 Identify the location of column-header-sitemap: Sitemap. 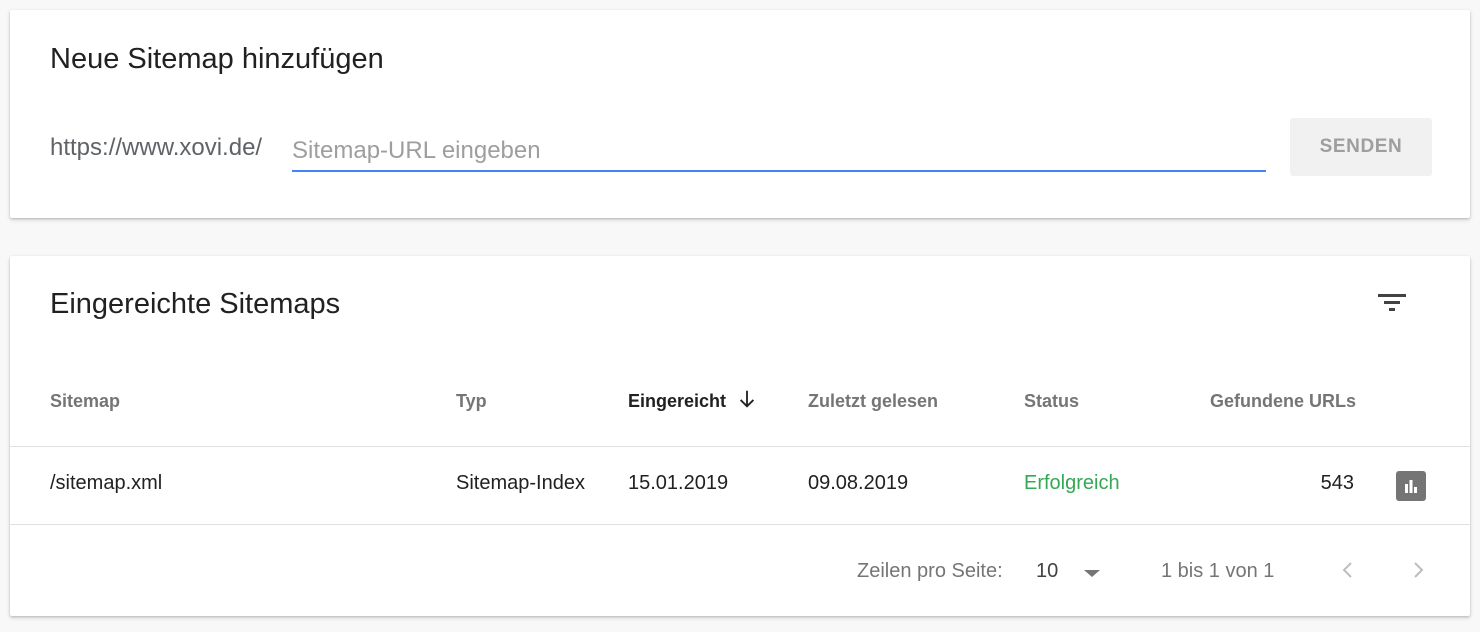
(85, 401).